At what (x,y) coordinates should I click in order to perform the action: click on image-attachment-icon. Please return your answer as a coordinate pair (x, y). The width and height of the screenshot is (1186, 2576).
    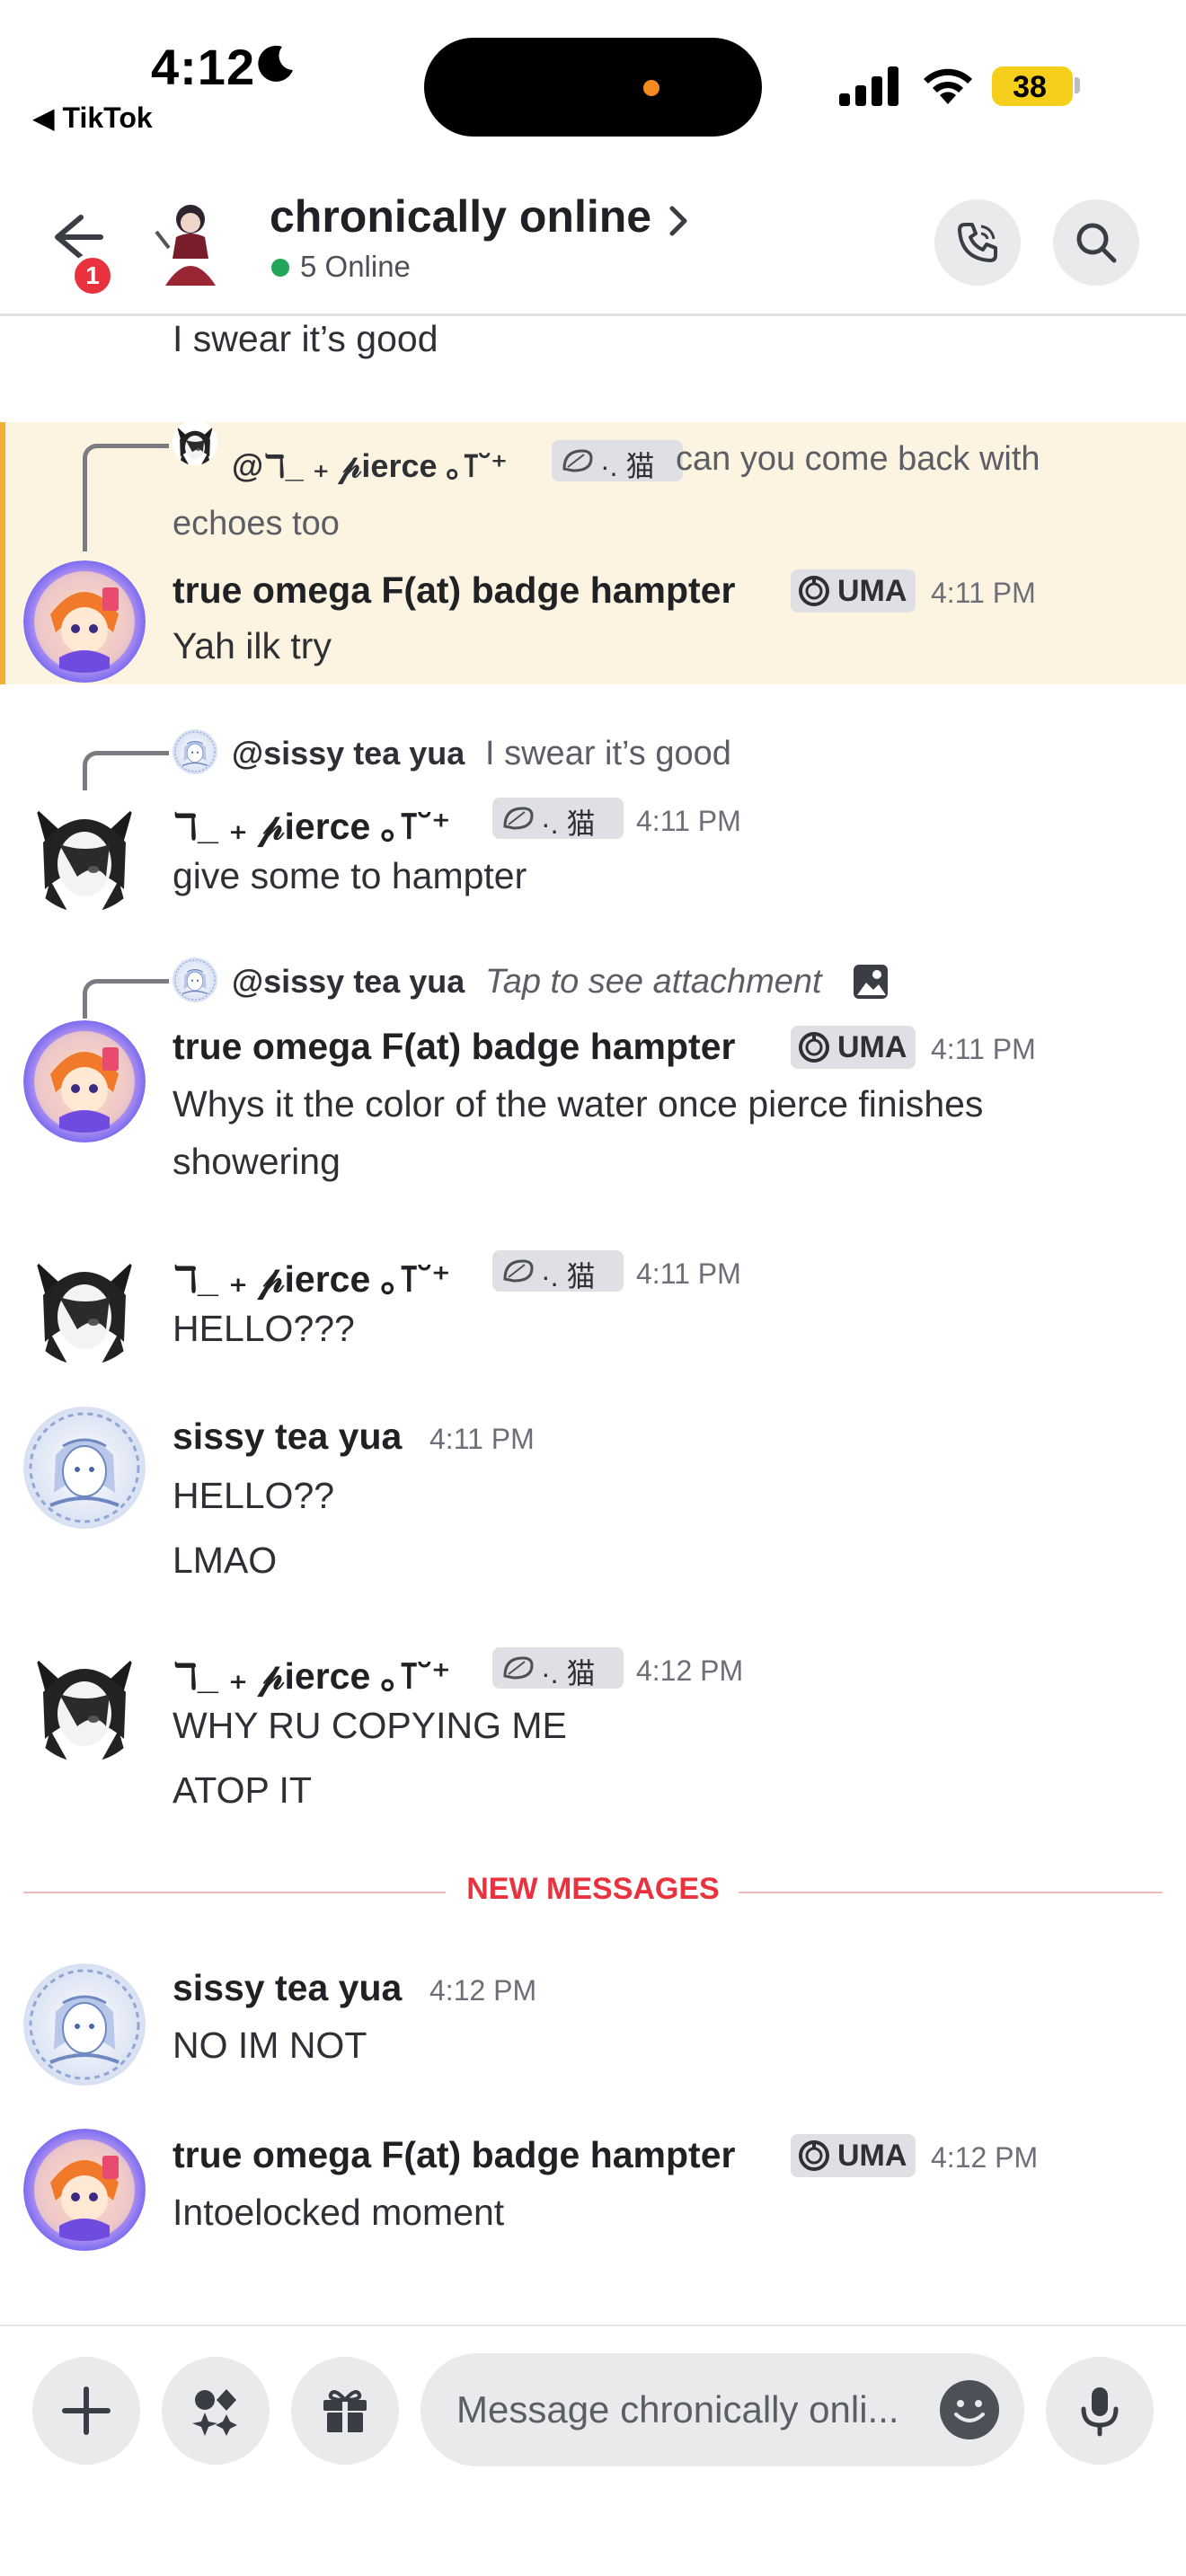
    Looking at the image, I should click on (871, 982).